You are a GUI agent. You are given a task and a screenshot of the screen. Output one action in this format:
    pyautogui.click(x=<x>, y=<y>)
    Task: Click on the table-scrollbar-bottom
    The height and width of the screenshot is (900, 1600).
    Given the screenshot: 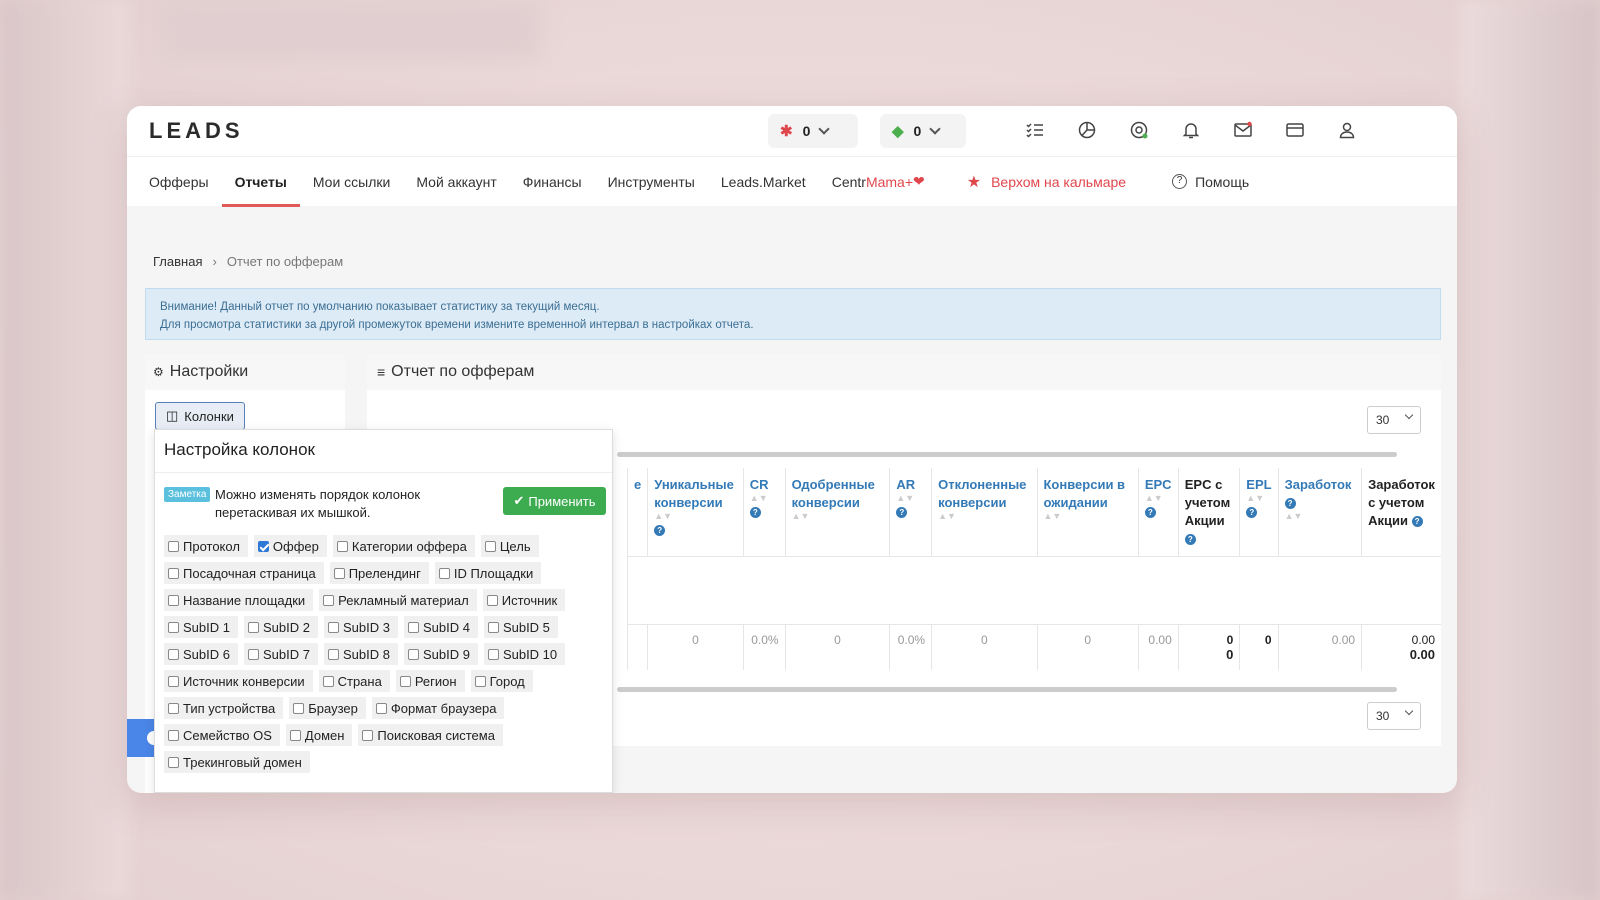 What is the action you would take?
    pyautogui.click(x=1007, y=689)
    